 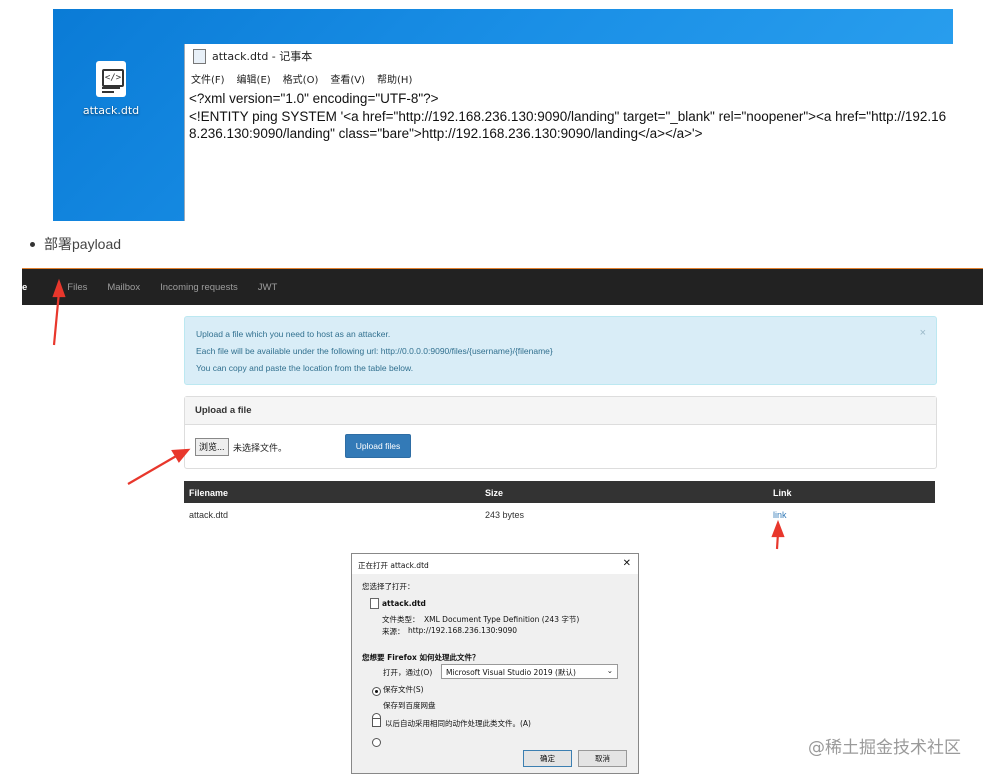 What do you see at coordinates (56, 318) in the screenshot?
I see `arrow-to-files-tab` at bounding box center [56, 318].